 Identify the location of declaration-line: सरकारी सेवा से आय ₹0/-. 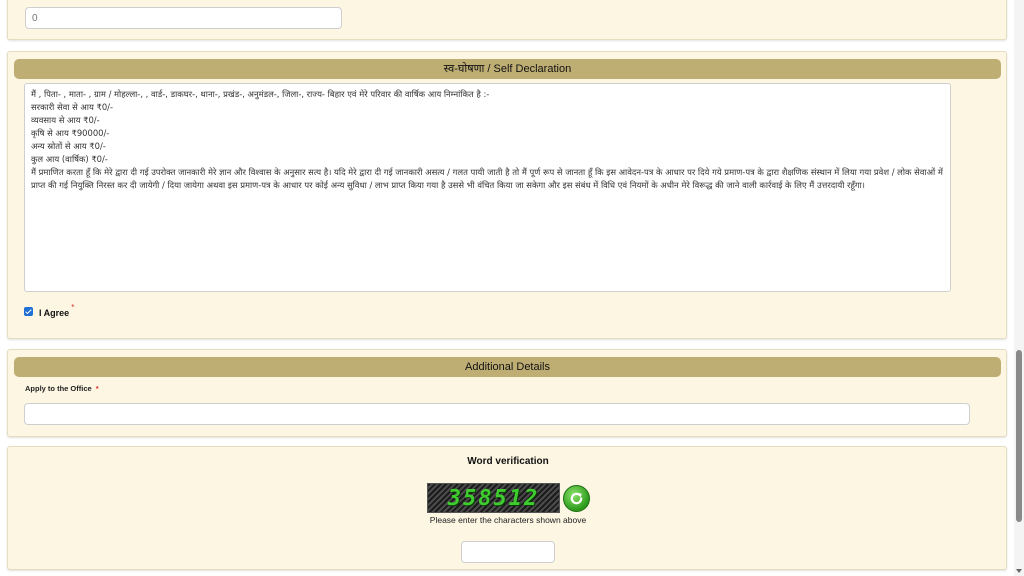
(72, 107).